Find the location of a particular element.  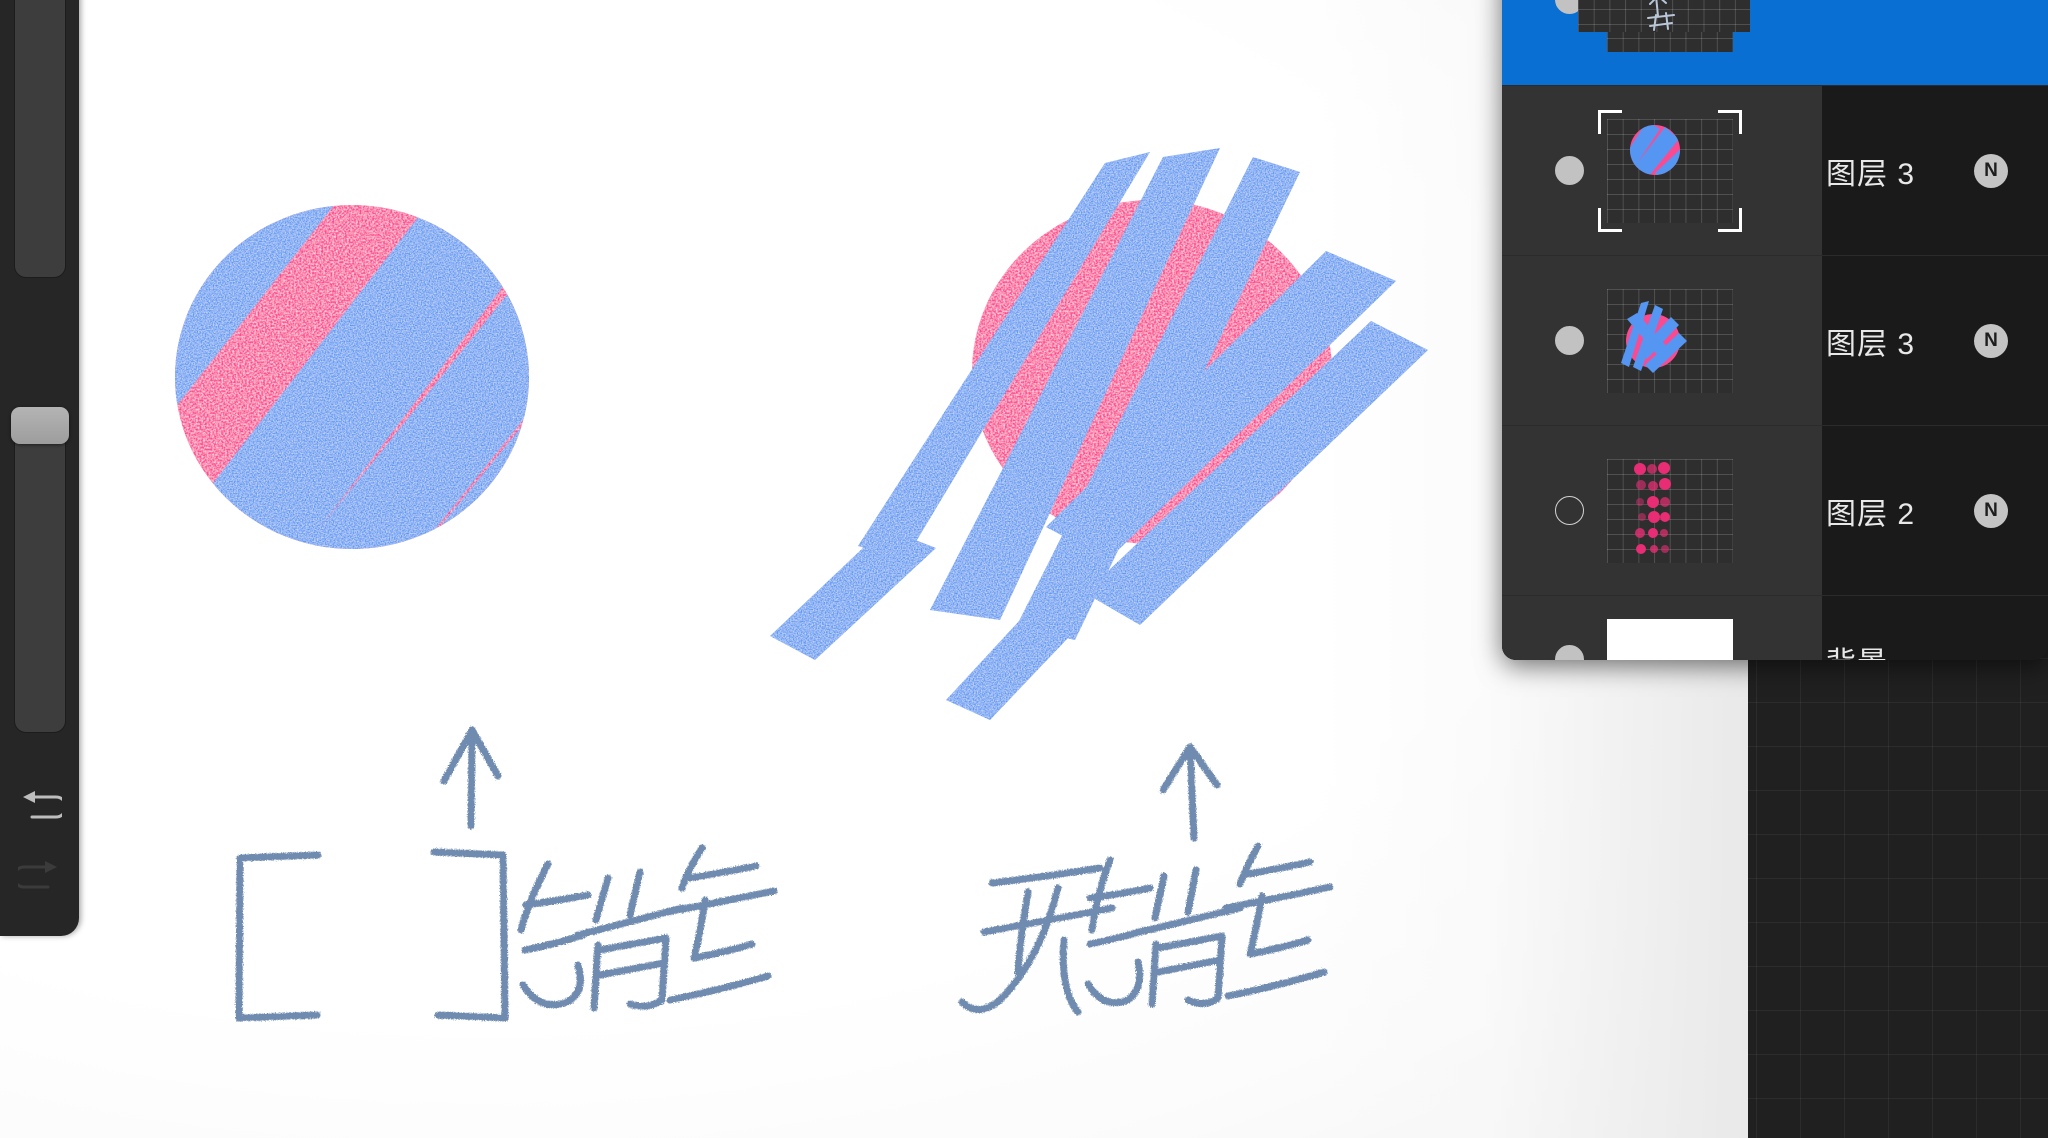

undo-icon is located at coordinates (42, 805).